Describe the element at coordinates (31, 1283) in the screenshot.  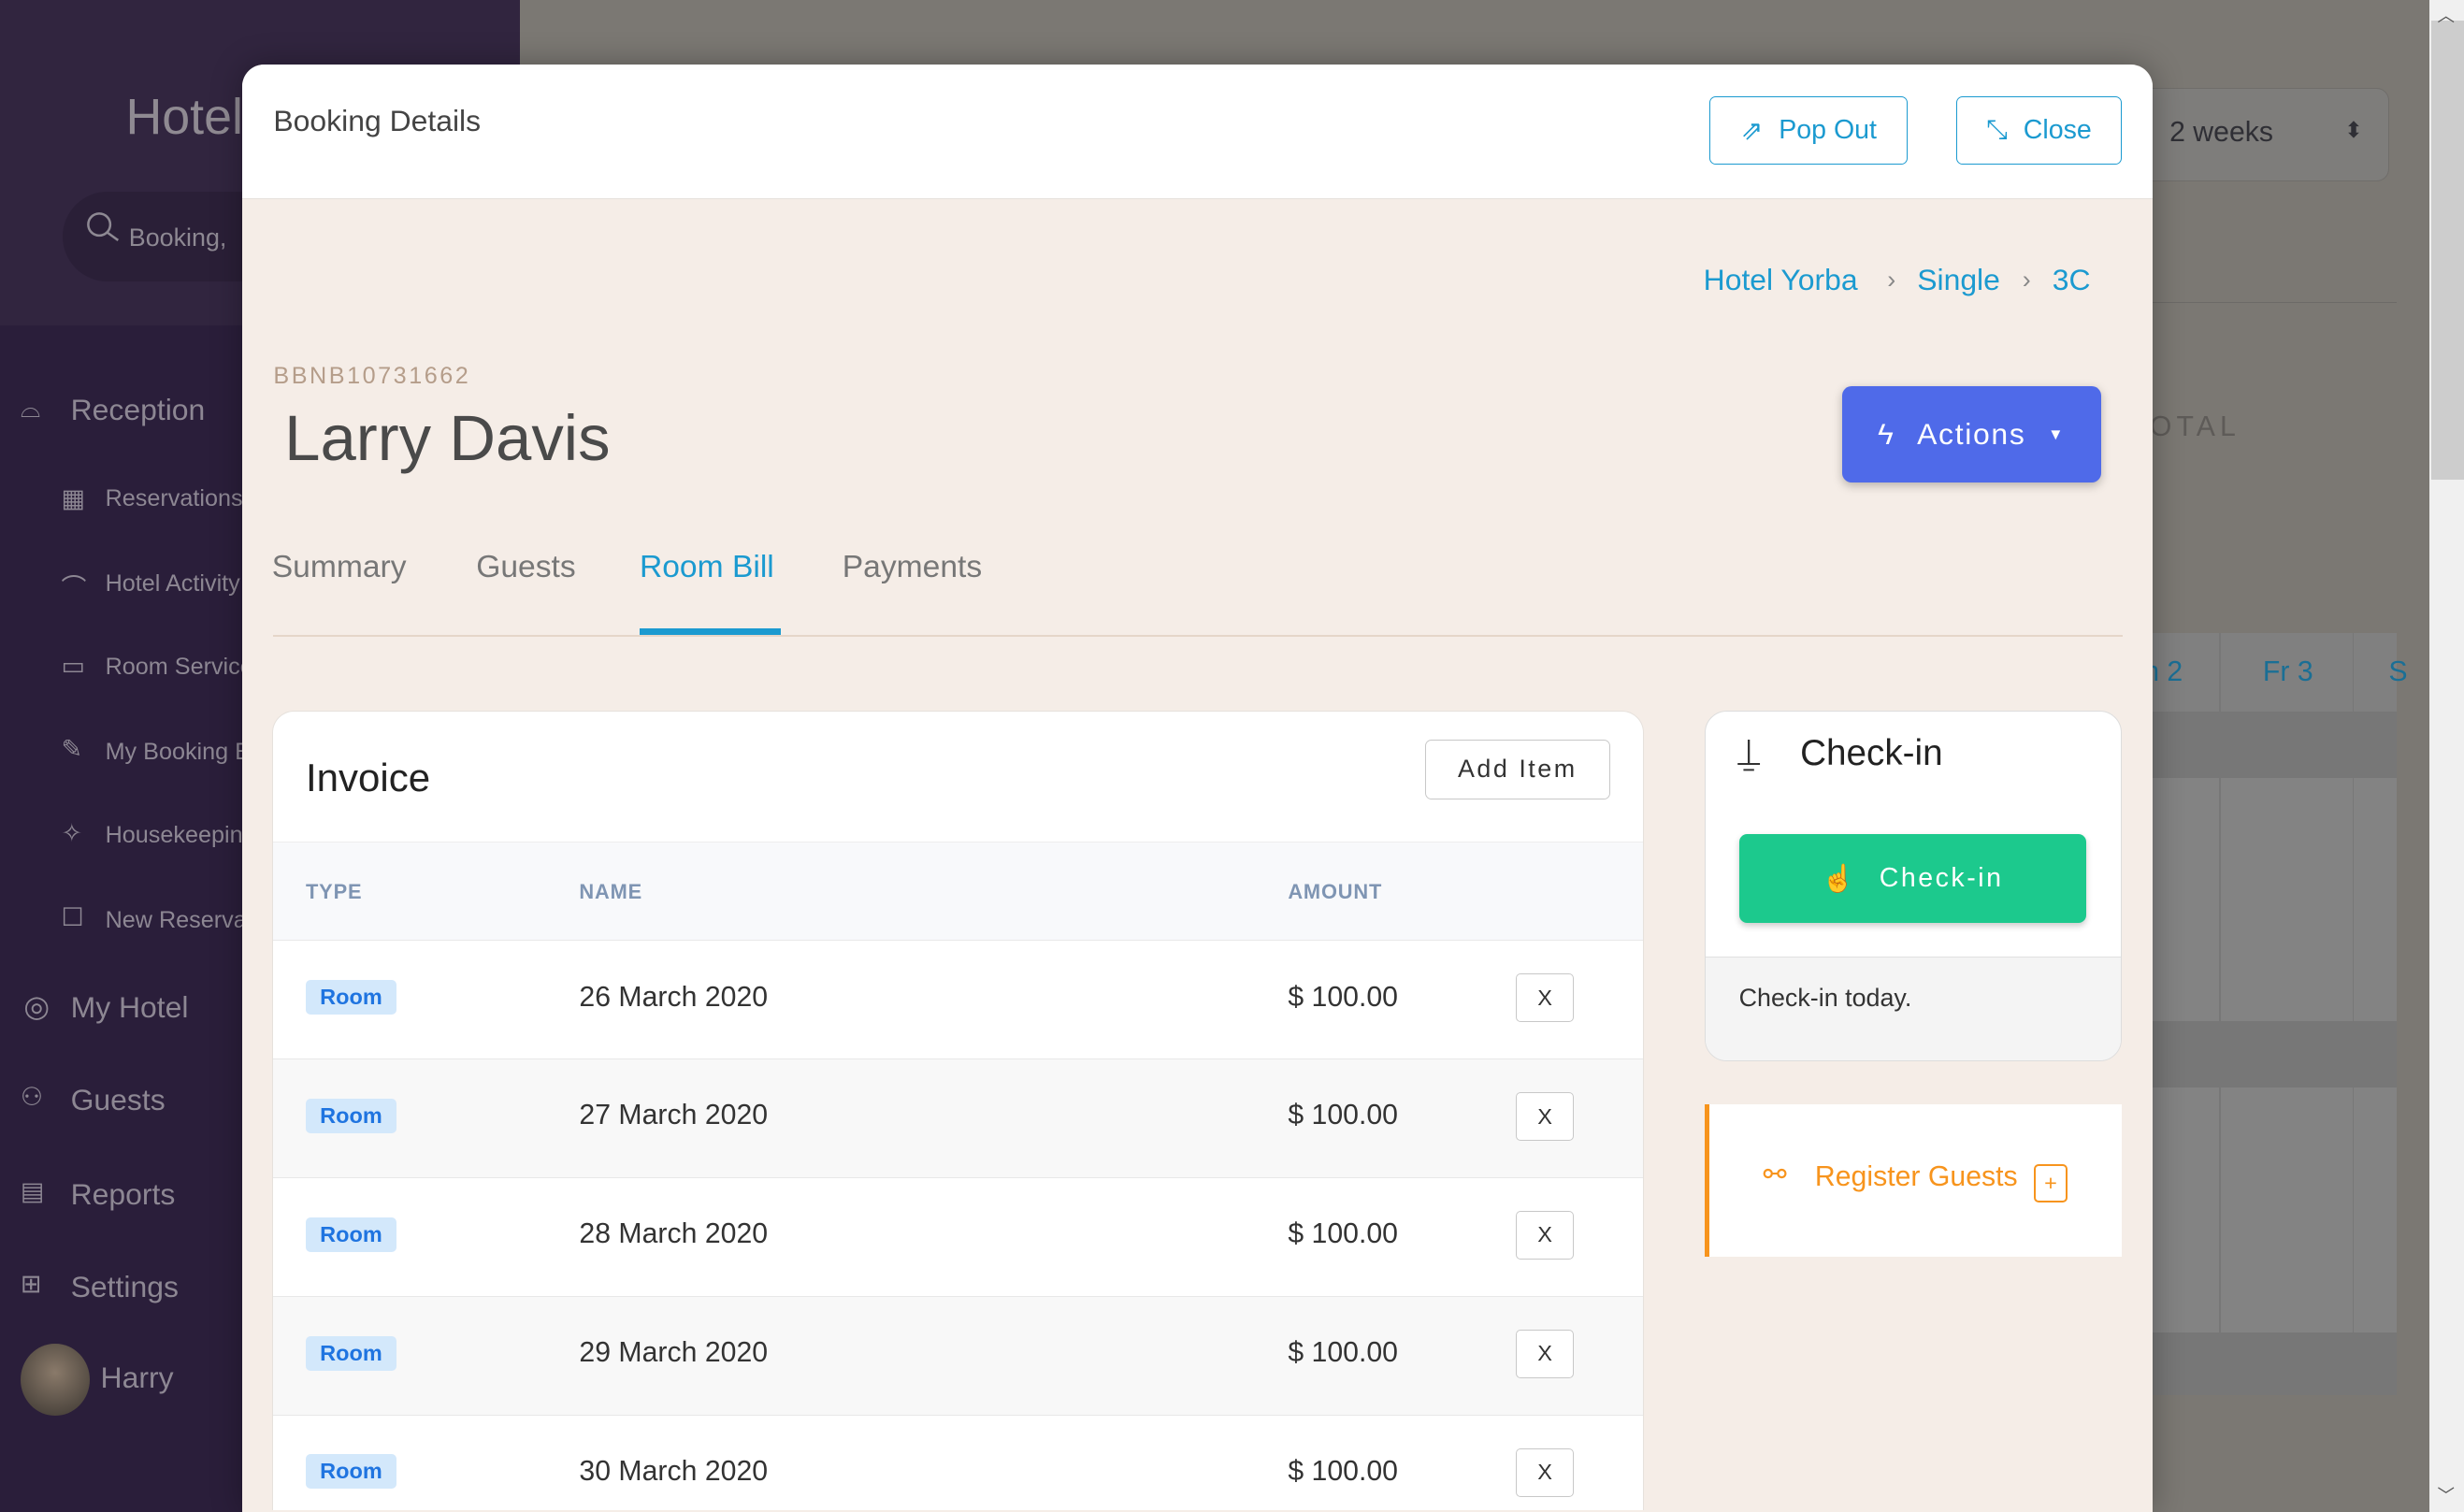
I see `sliders-icon: ⊞` at that location.